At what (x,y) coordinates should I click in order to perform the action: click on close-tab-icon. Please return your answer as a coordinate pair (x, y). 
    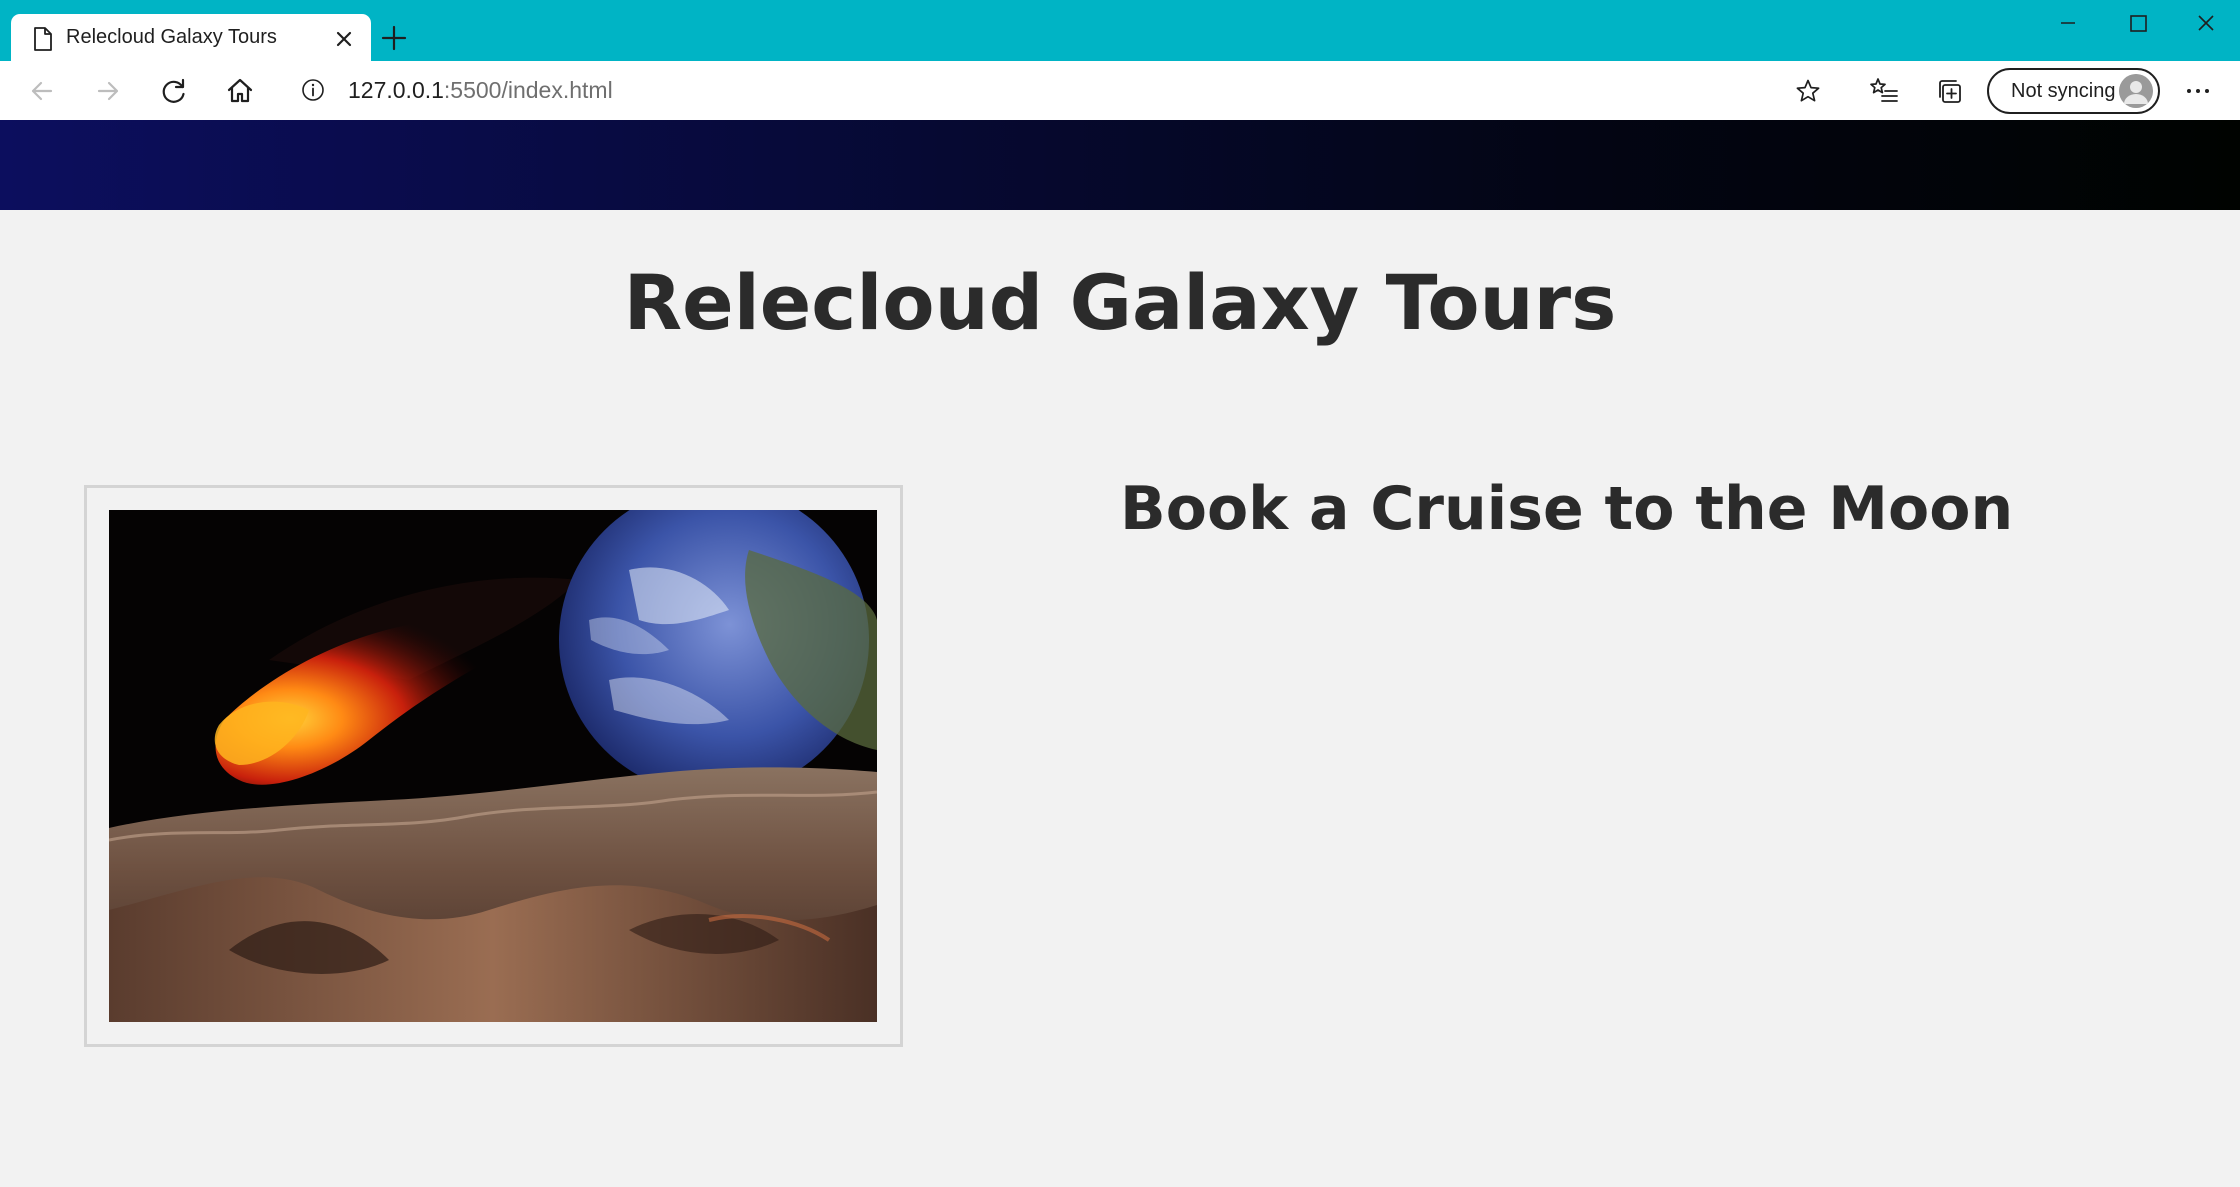
    Looking at the image, I should click on (344, 39).